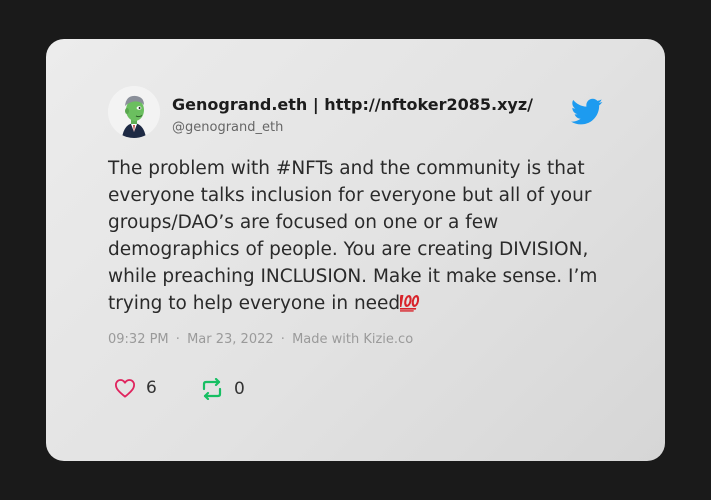  I want to click on retweet-icon, so click(212, 389).